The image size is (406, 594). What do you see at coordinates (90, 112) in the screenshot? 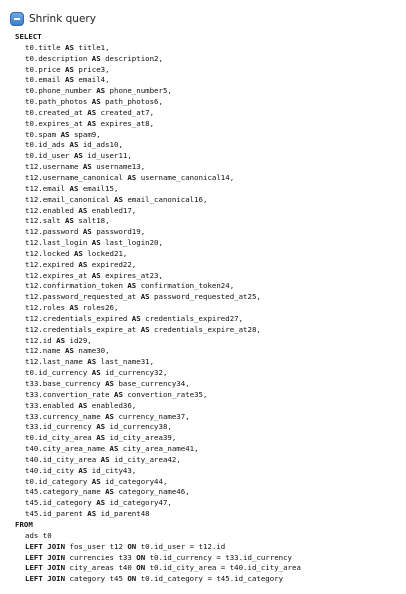
I see `select-column-line: t0.created_at AS created_at7,` at bounding box center [90, 112].